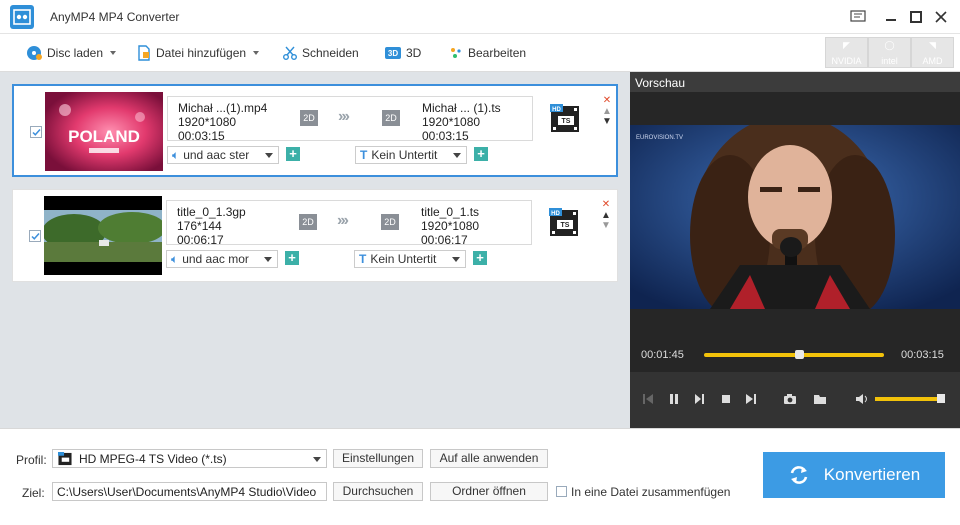 The width and height of the screenshot is (960, 525). I want to click on audio-track-dropdown: 🔈︎ und aac ster, so click(223, 155).